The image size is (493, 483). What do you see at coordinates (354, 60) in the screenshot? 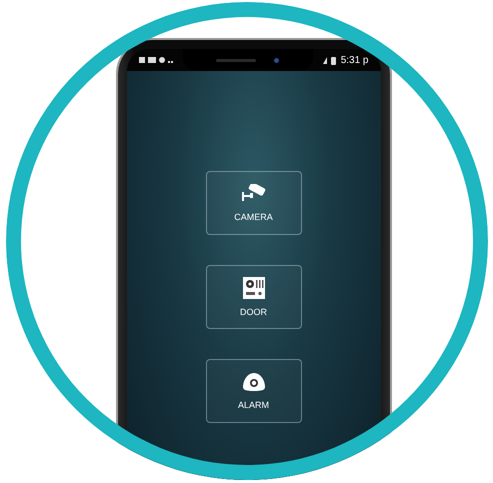
I see `status-time: 5:31 p` at bounding box center [354, 60].